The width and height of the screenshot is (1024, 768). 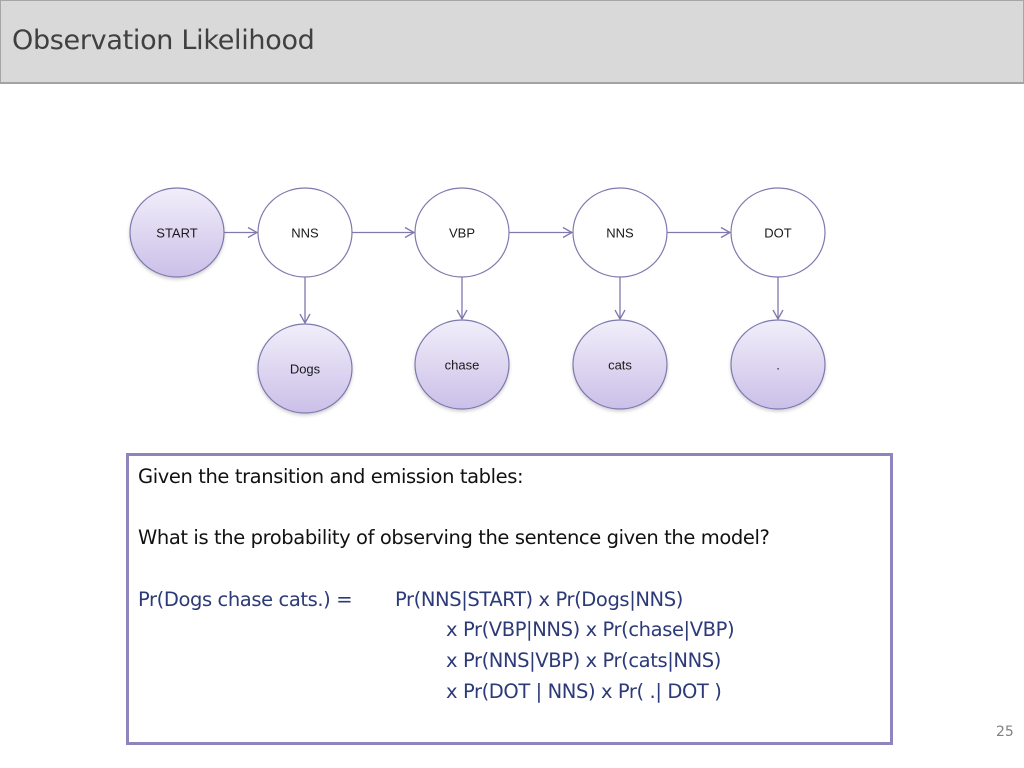 What do you see at coordinates (584, 691) in the screenshot?
I see `equation-term: x Pr(DOT | NNS) x Pr( .| DOT )` at bounding box center [584, 691].